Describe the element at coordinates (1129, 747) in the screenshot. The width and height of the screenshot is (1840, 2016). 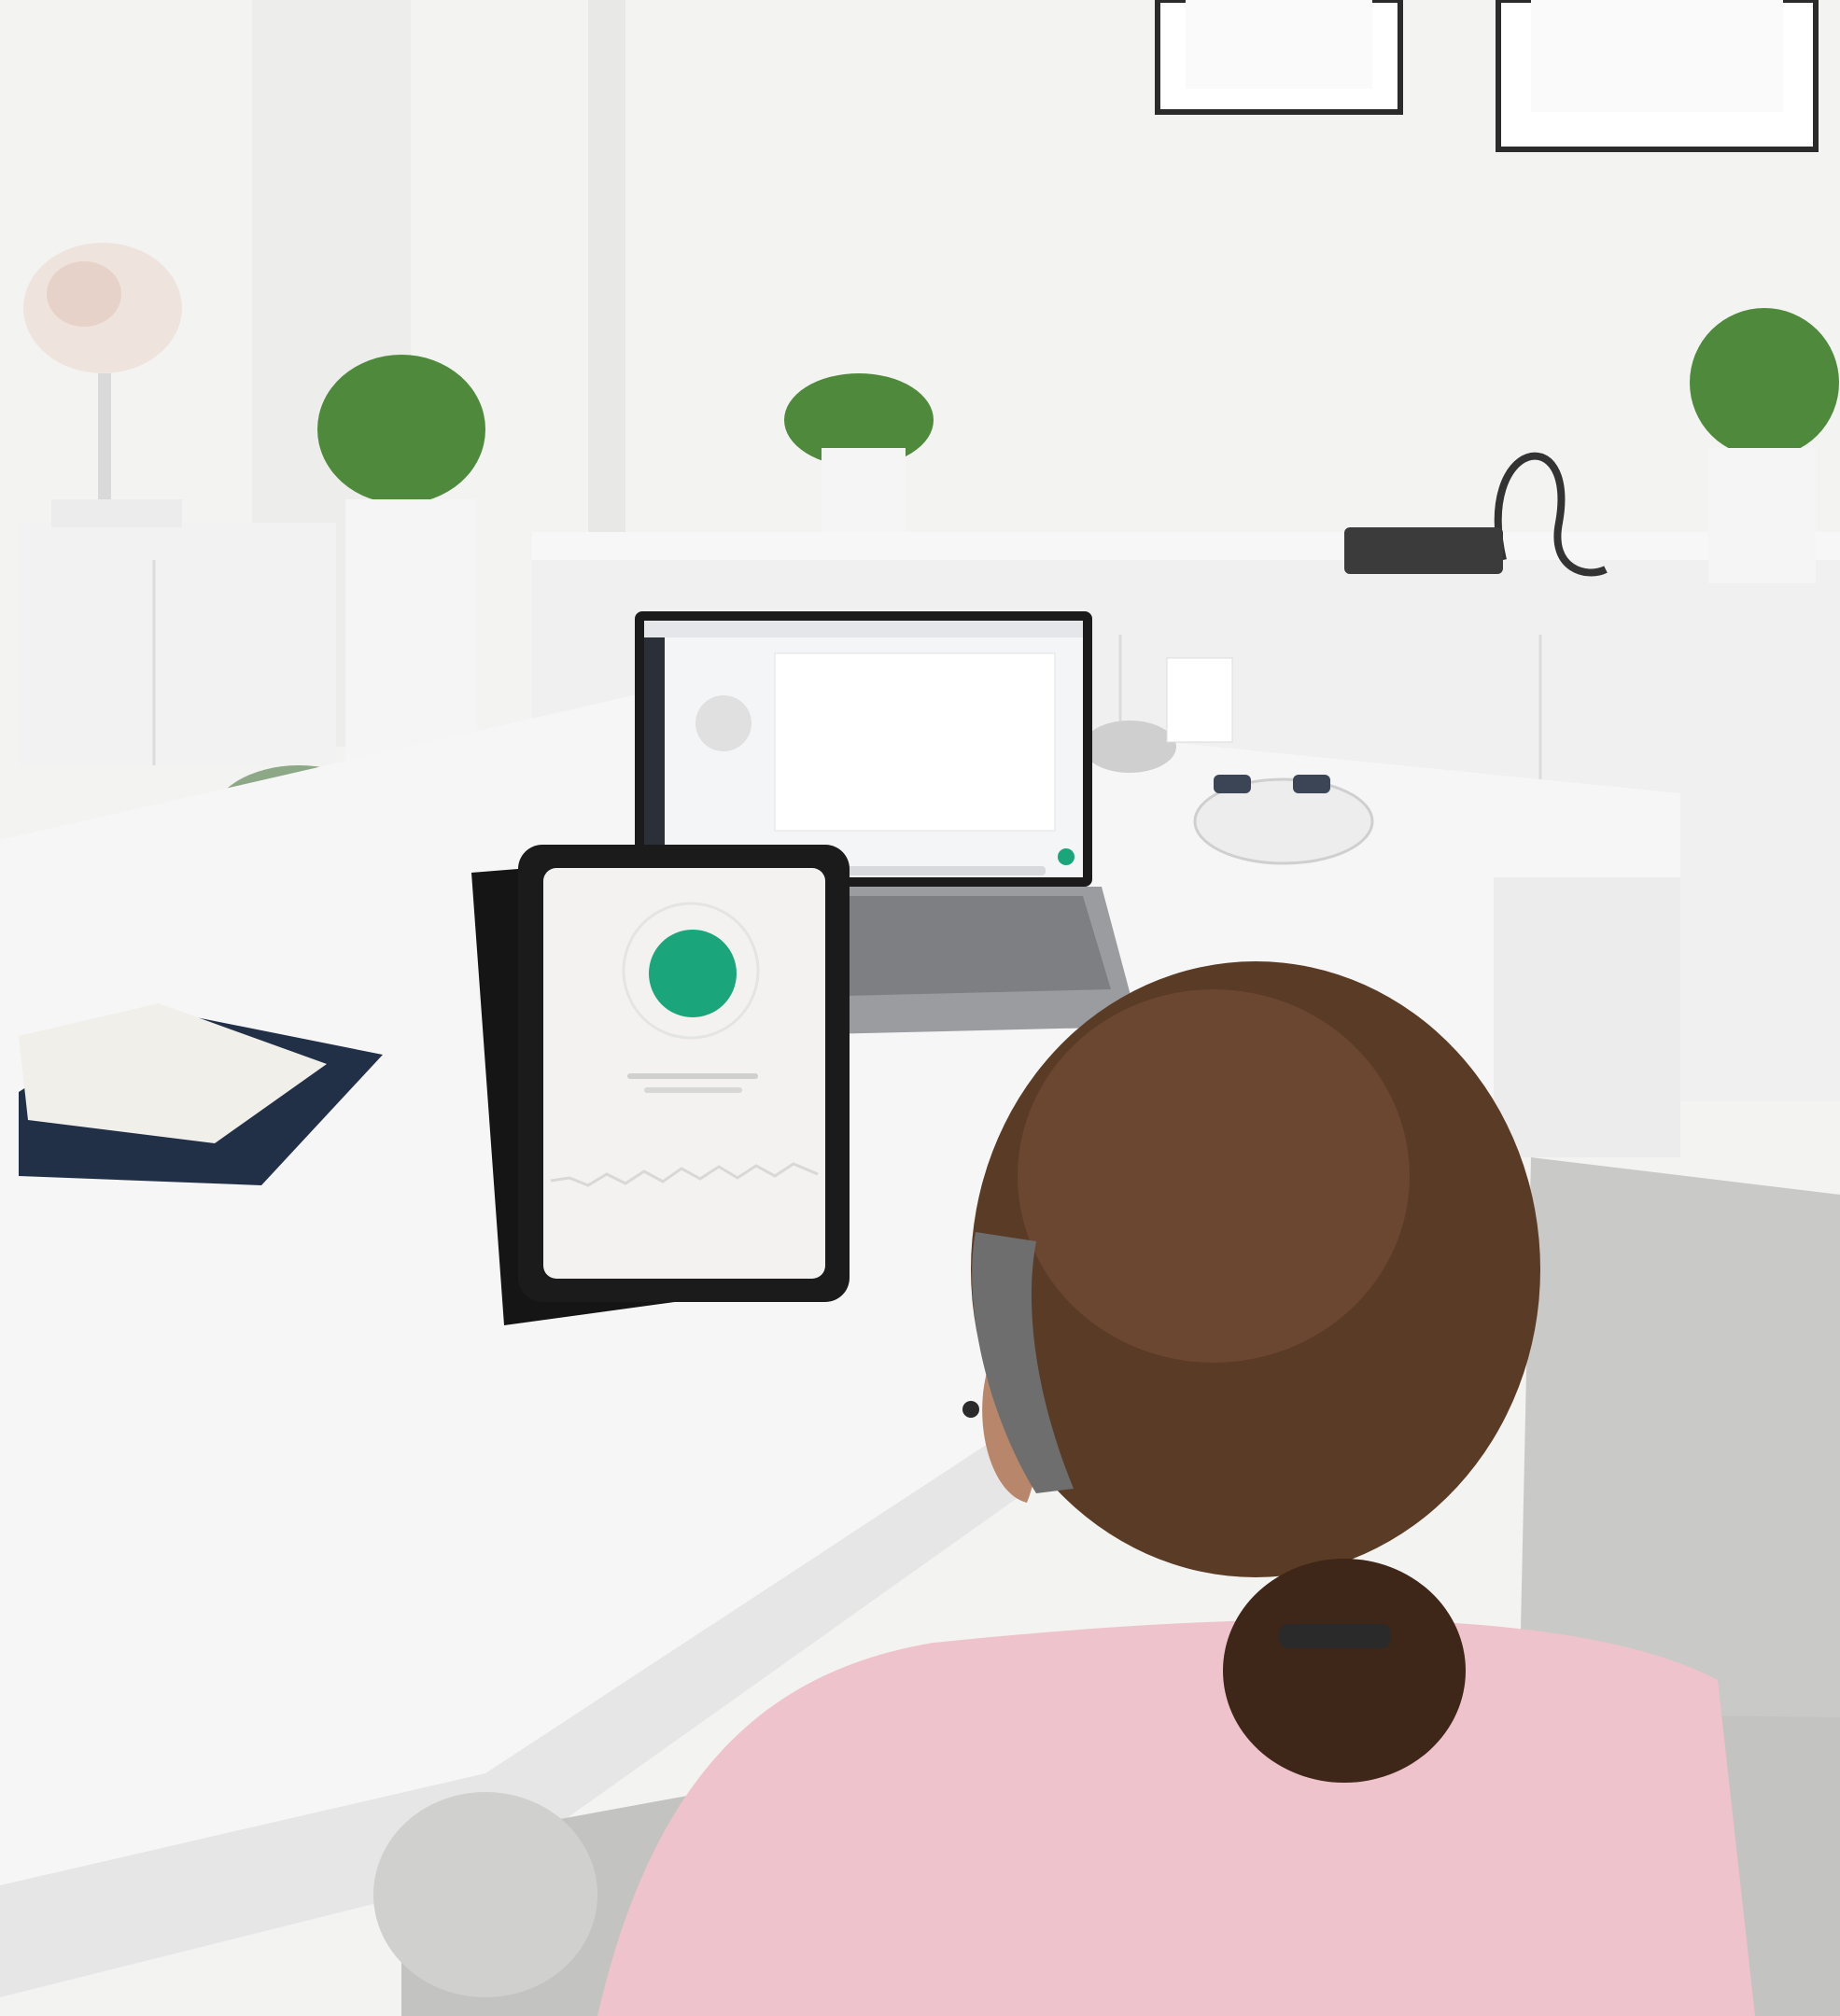
I see `speakerphone` at that location.